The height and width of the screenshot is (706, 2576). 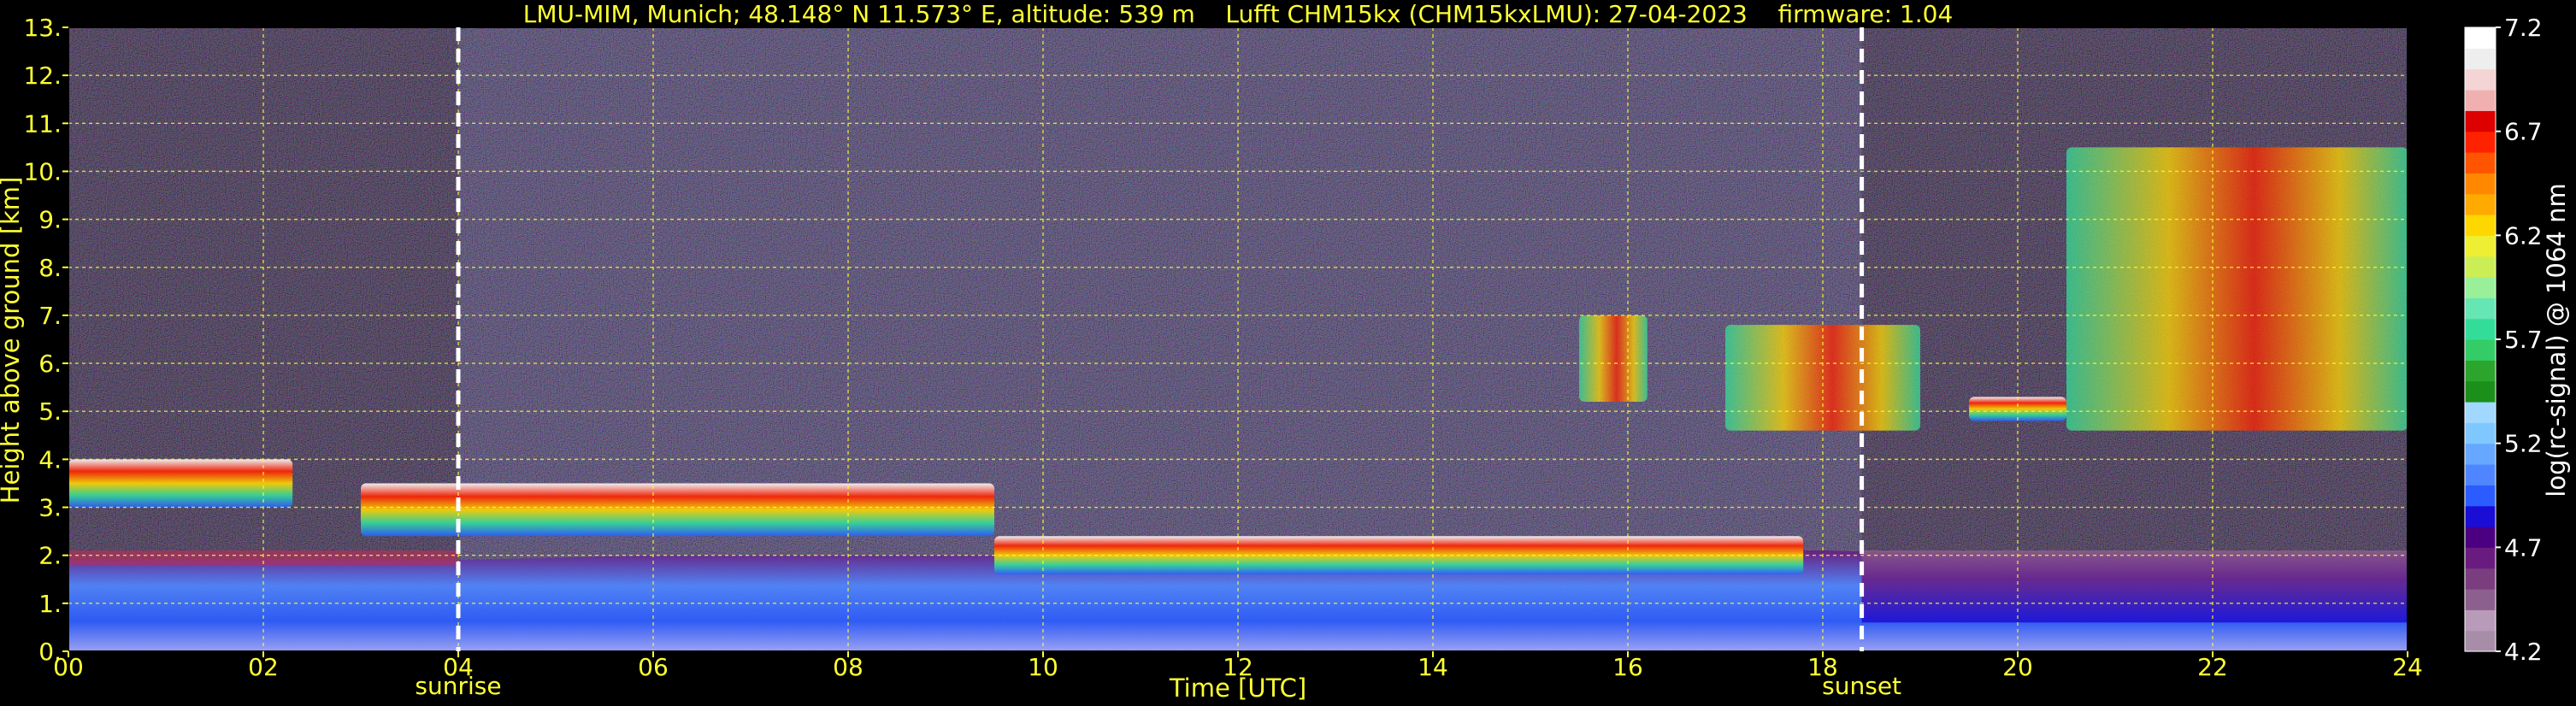 What do you see at coordinates (50, 268) in the screenshot?
I see `y-tick-label: 8.` at bounding box center [50, 268].